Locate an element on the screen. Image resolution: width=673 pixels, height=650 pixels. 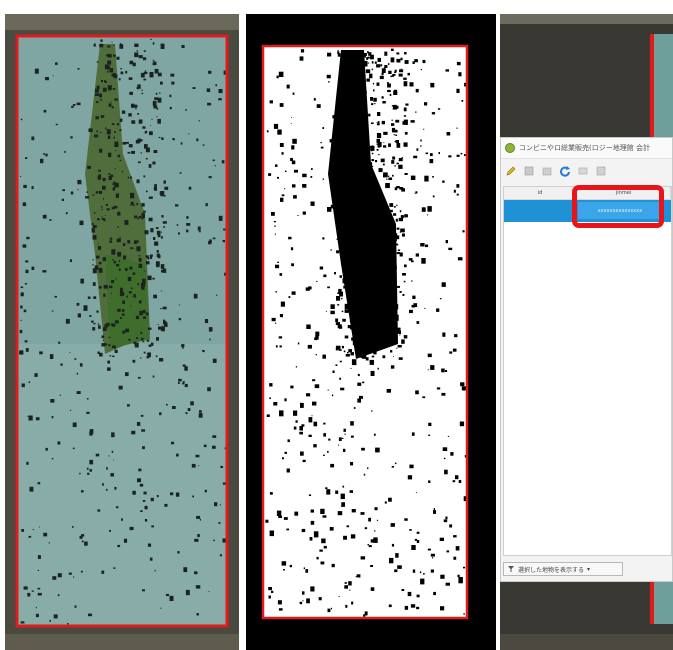
save-icon is located at coordinates (529, 171).